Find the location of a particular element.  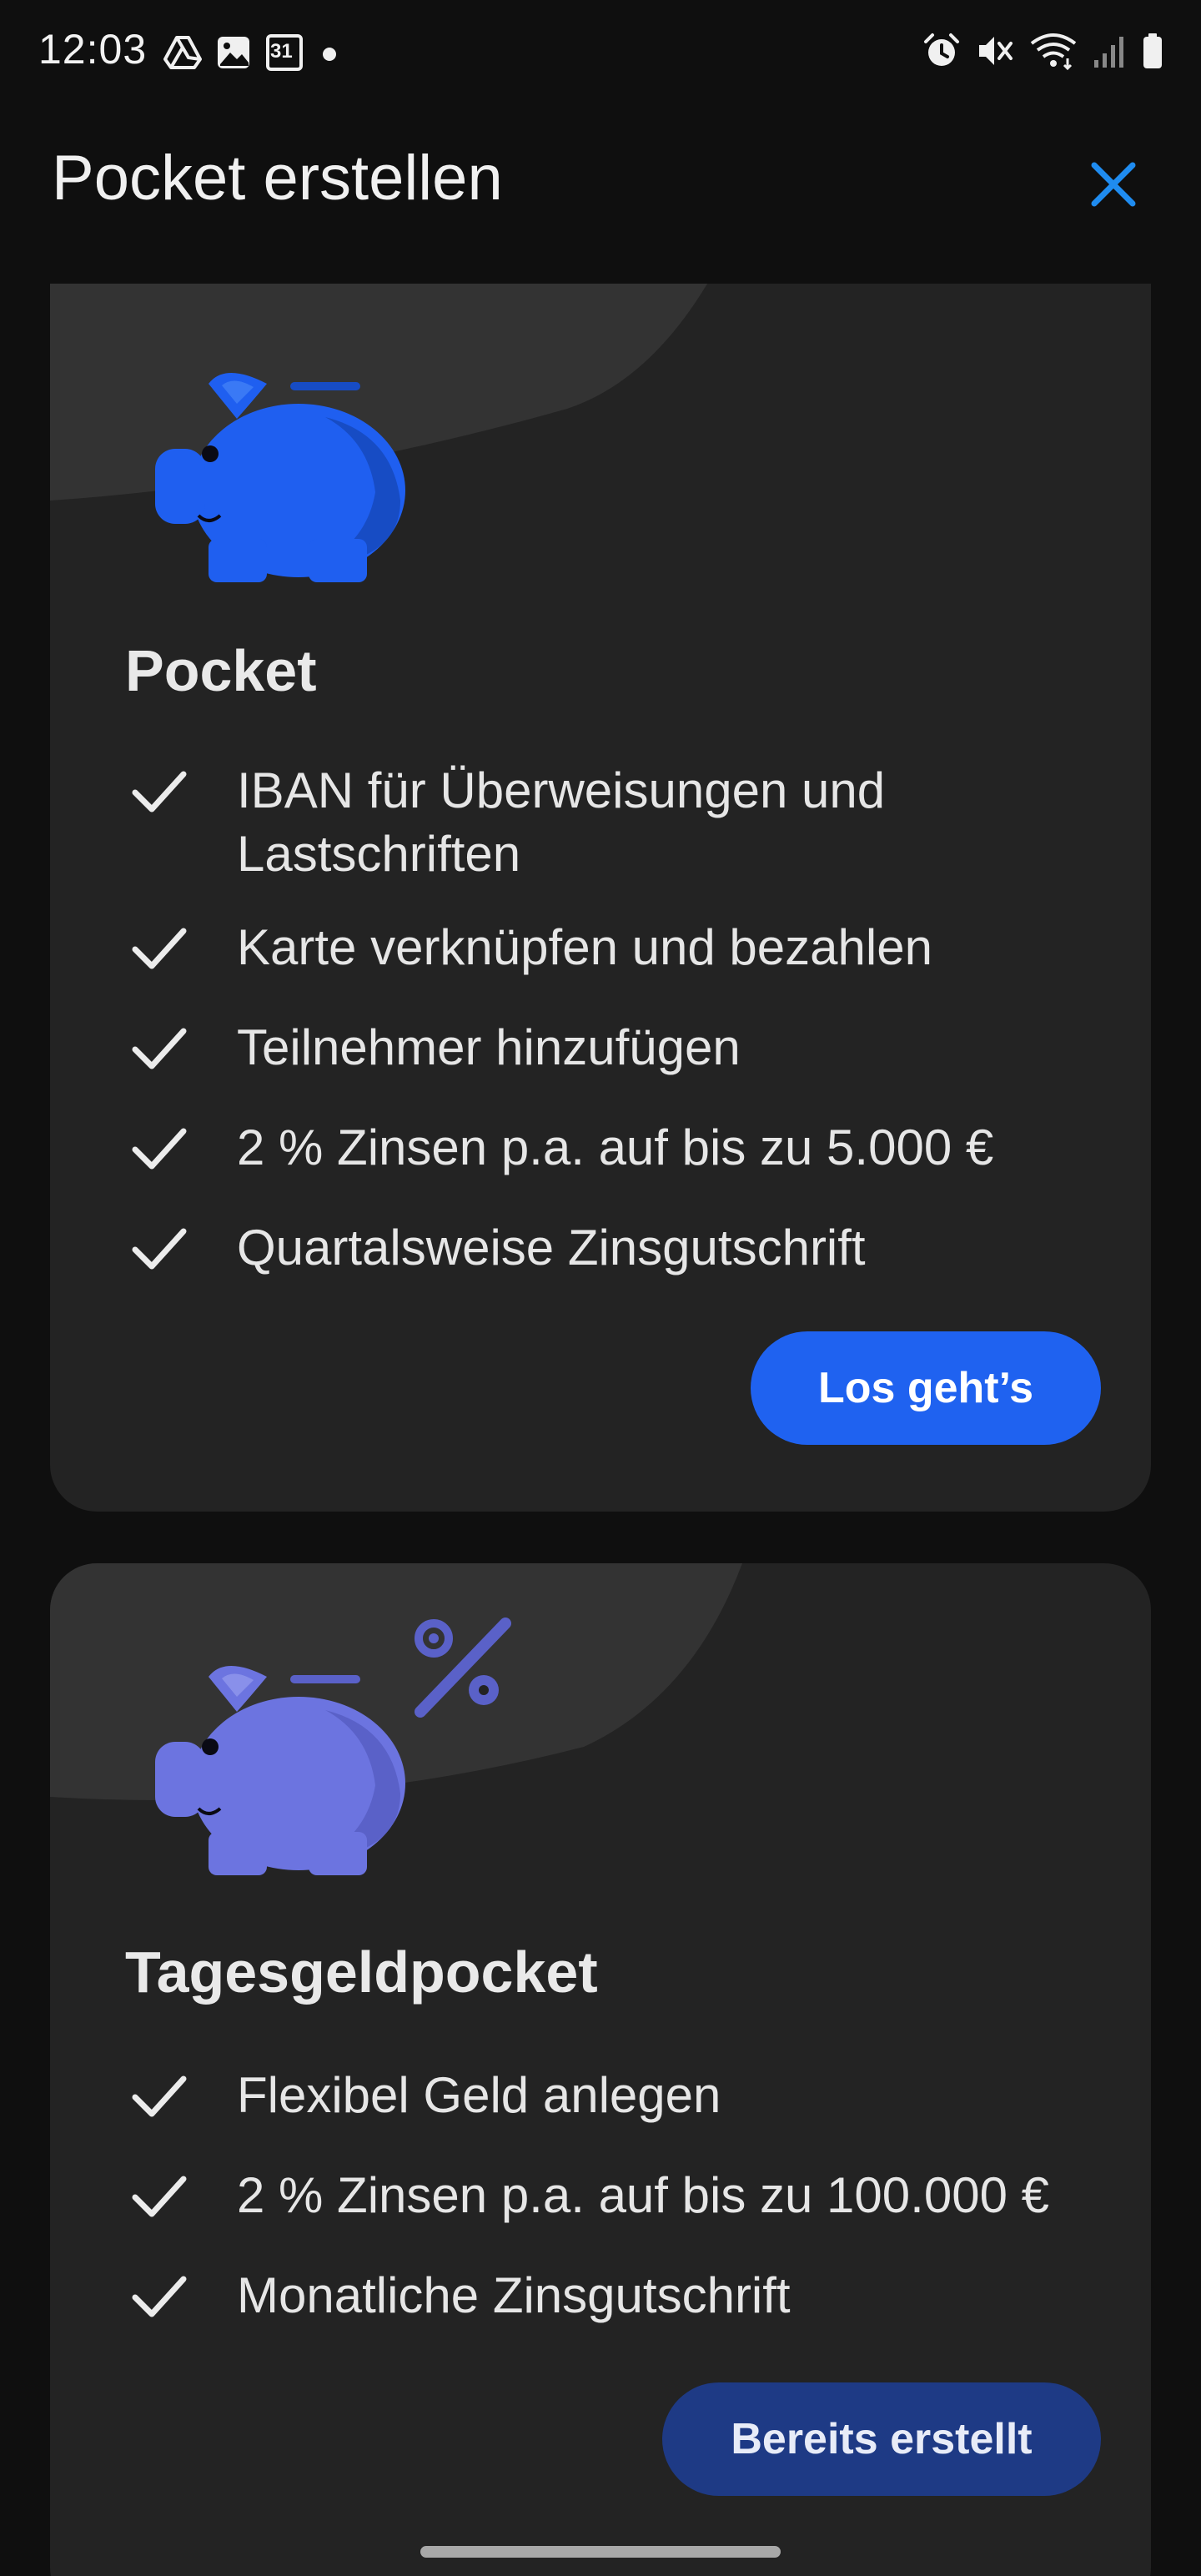

feature-item: IBAN für Überweisungen und Lastschriften is located at coordinates (602, 822).